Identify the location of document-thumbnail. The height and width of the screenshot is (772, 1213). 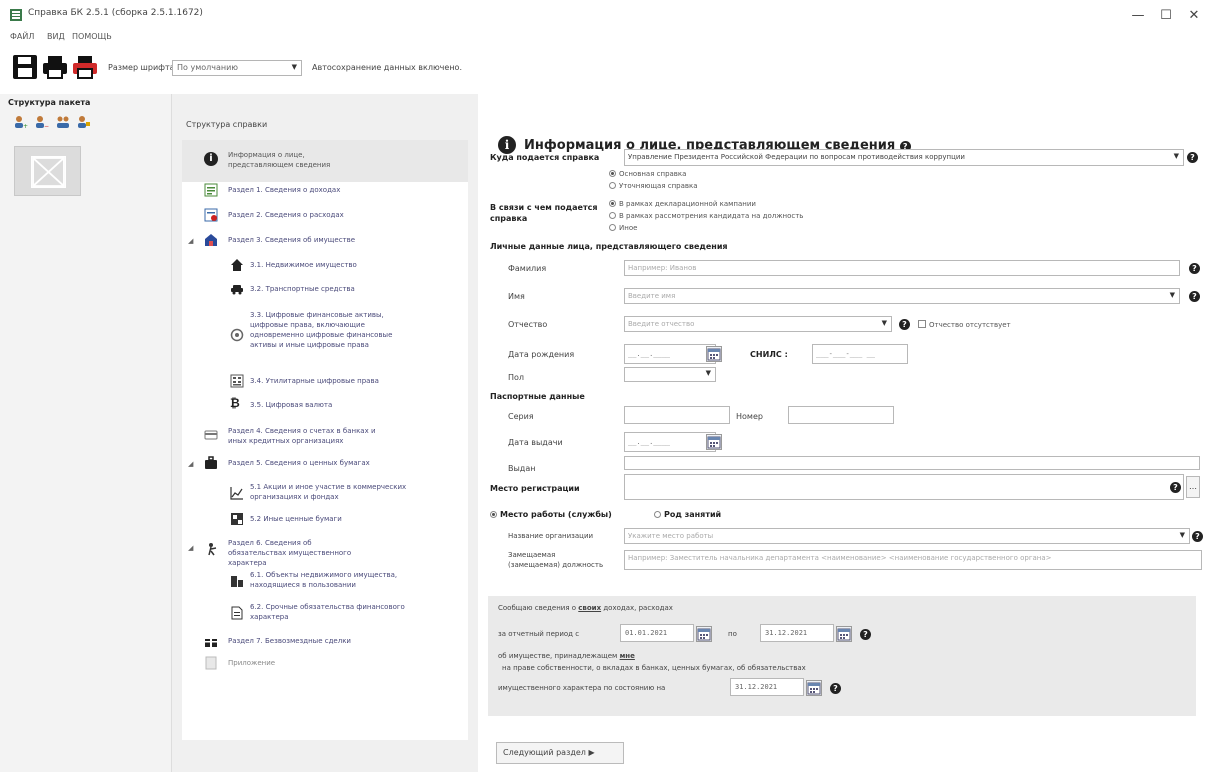
(47, 171).